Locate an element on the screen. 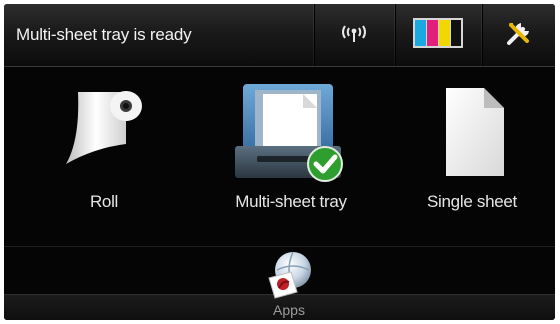  media-label-multi-sheet-tray: Multi-sheet tray is located at coordinates (291, 201).